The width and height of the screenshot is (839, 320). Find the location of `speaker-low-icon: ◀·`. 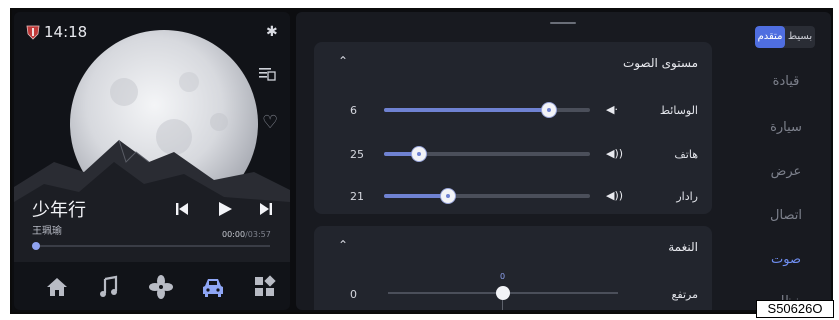

speaker-low-icon: ◀· is located at coordinates (612, 109).